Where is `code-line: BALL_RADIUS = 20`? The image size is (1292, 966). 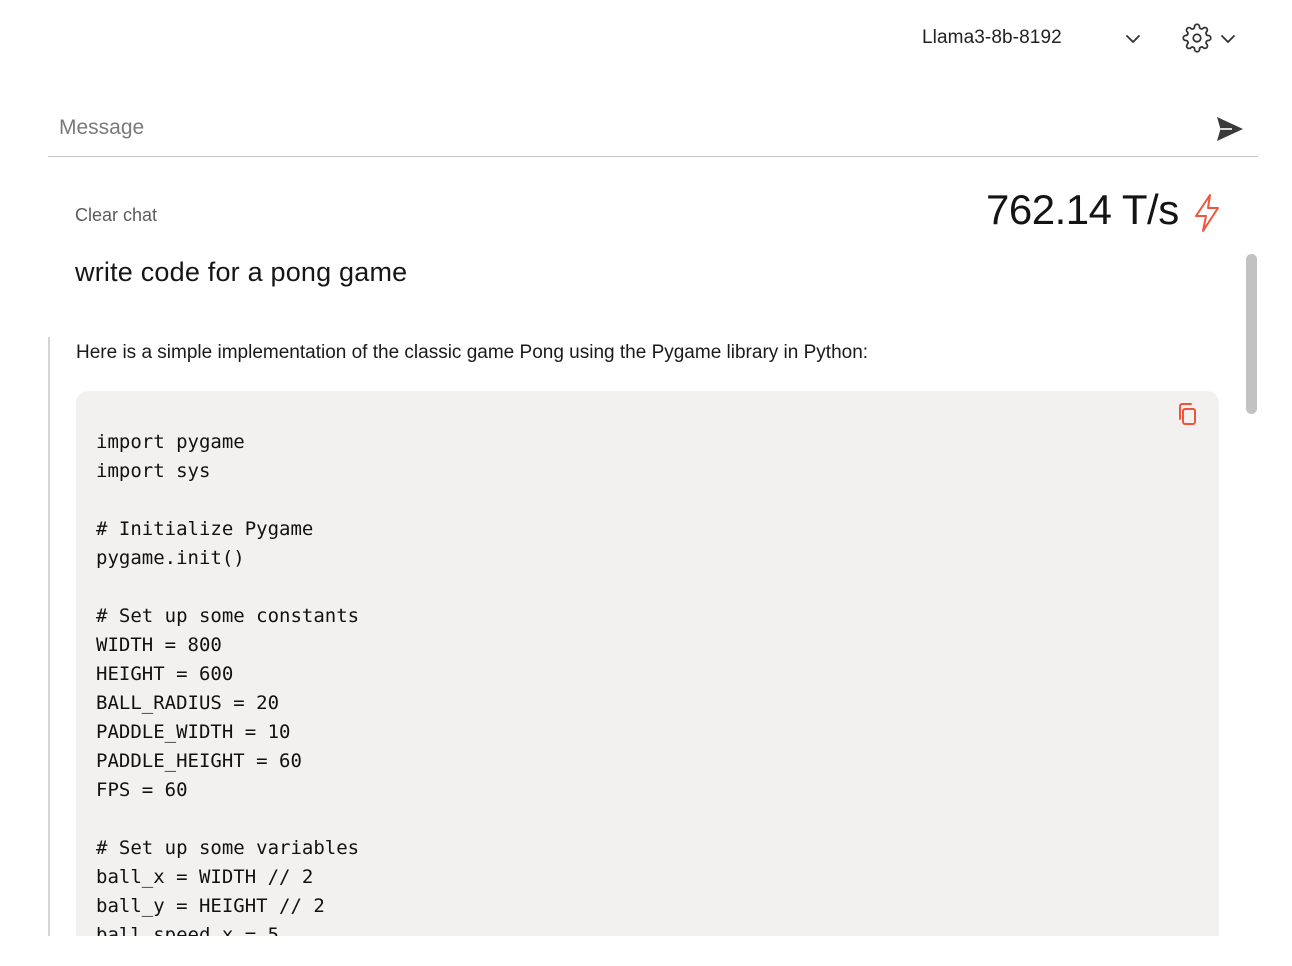
code-line: BALL_RADIUS = 20 is located at coordinates (188, 703).